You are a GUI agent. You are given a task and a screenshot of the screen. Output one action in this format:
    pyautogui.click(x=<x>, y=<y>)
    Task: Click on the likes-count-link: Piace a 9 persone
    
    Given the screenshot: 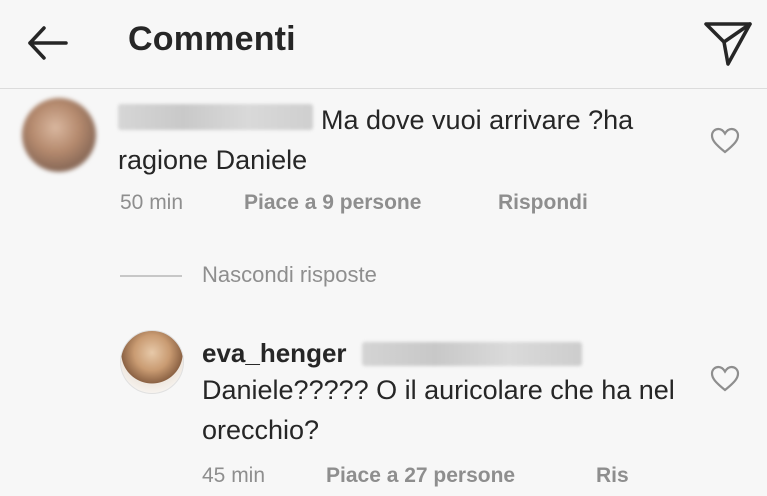 What is the action you would take?
    pyautogui.click(x=332, y=203)
    